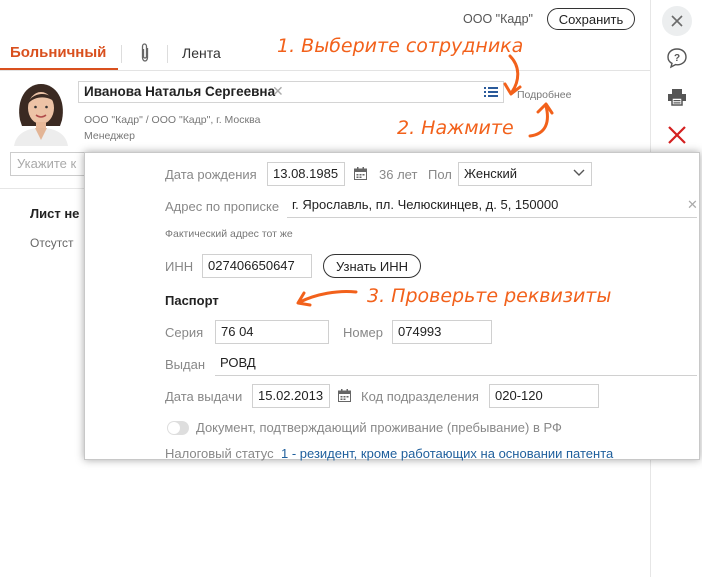 Image resolution: width=702 pixels, height=577 pixels. I want to click on number-field: 074993, so click(442, 332).